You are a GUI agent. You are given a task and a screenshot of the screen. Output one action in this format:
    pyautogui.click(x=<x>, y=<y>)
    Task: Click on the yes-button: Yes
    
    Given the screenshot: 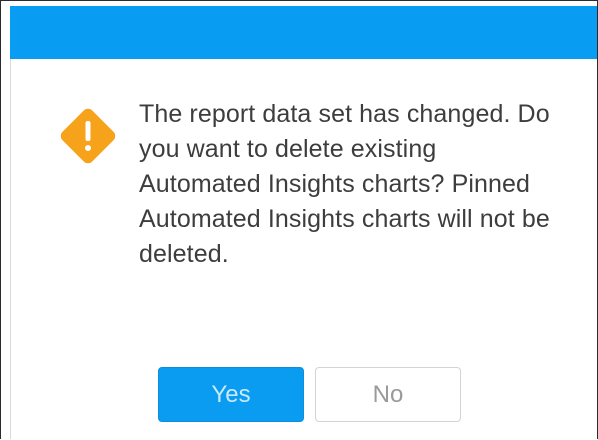 What is the action you would take?
    pyautogui.click(x=231, y=394)
    